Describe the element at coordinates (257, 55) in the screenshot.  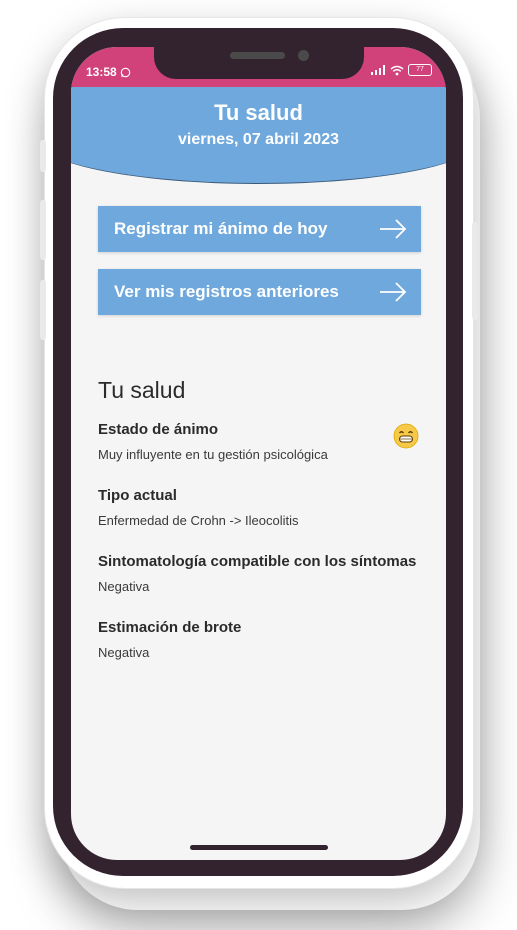
I see `speaker-grille` at that location.